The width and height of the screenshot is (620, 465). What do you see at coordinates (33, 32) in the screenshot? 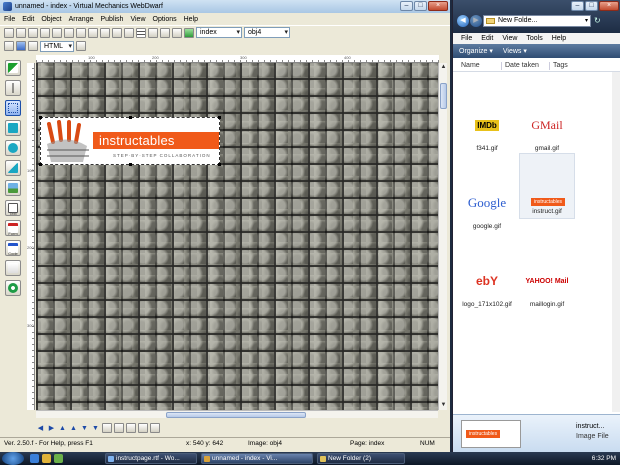
I see `save-icon` at bounding box center [33, 32].